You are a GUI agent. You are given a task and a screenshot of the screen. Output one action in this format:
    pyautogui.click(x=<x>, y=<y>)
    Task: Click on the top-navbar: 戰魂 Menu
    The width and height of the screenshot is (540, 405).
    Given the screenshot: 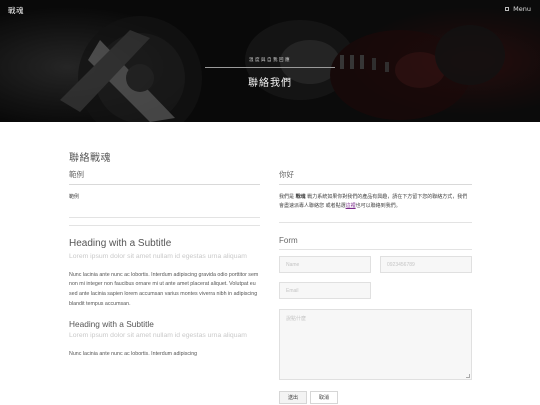 What is the action you would take?
    pyautogui.click(x=270, y=10)
    